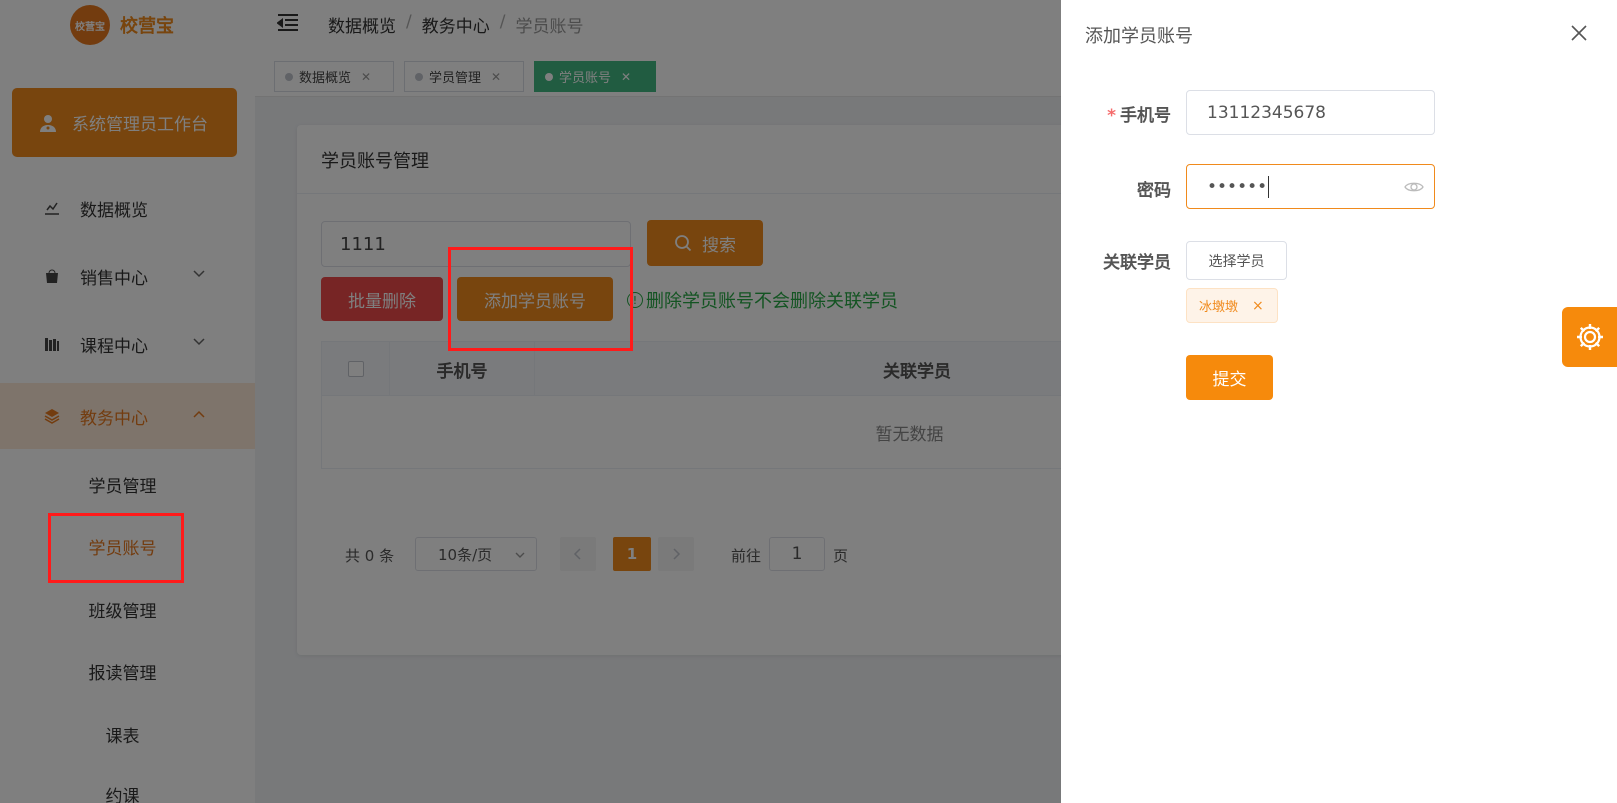  I want to click on student-tag: 冰墩墩 ×, so click(1232, 305).